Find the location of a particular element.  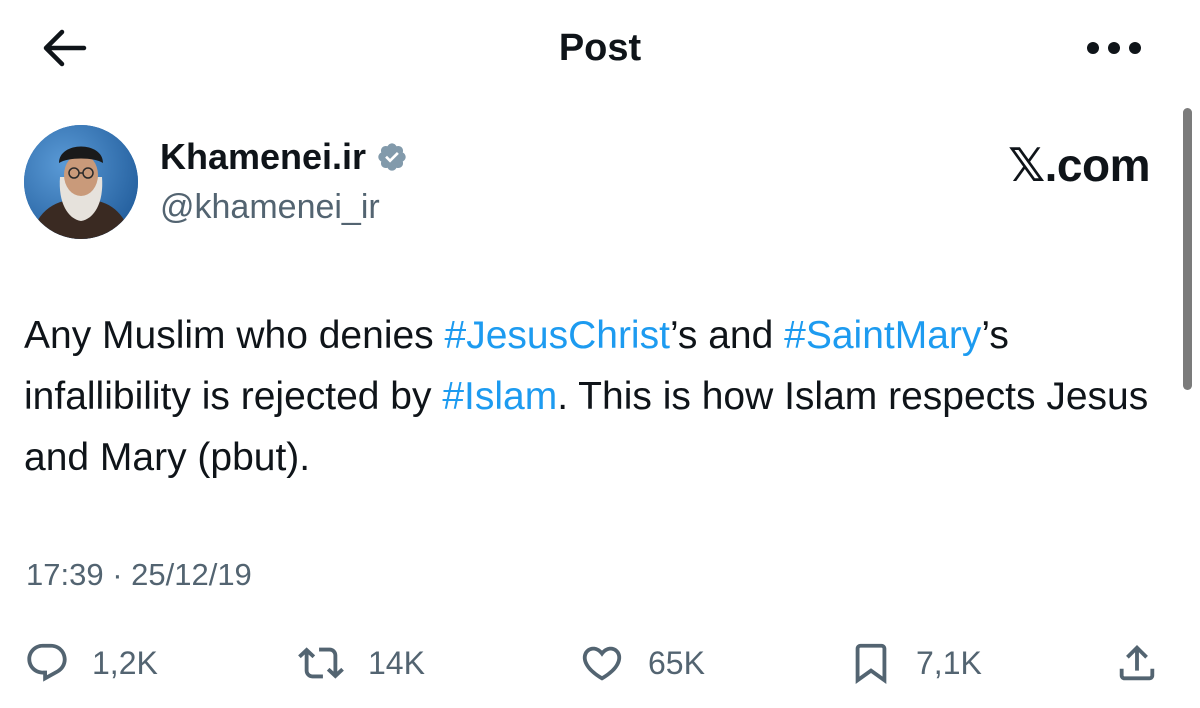

share-icon is located at coordinates (1137, 662).